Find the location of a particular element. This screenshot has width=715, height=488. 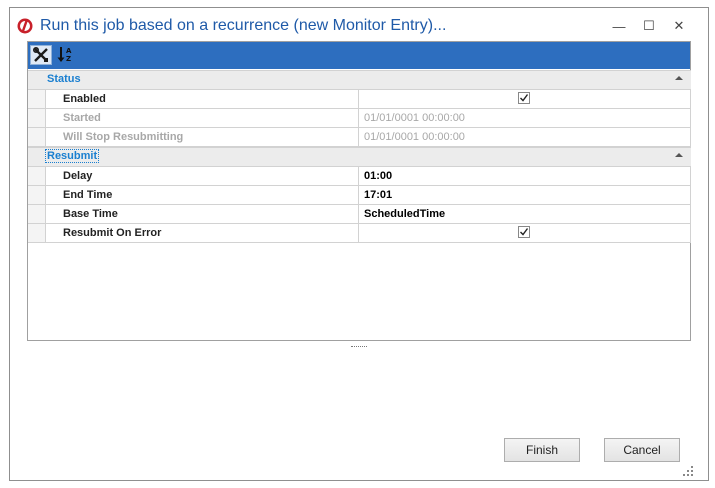

panel-splitter-handle is located at coordinates (359, 347).